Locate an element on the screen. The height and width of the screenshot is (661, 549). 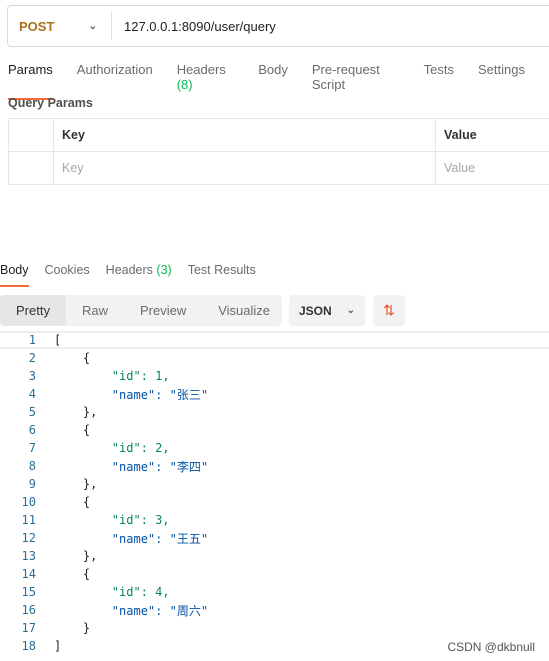
response-tabs: Body Cookies Headers (3) Test Results is located at coordinates (136, 275).